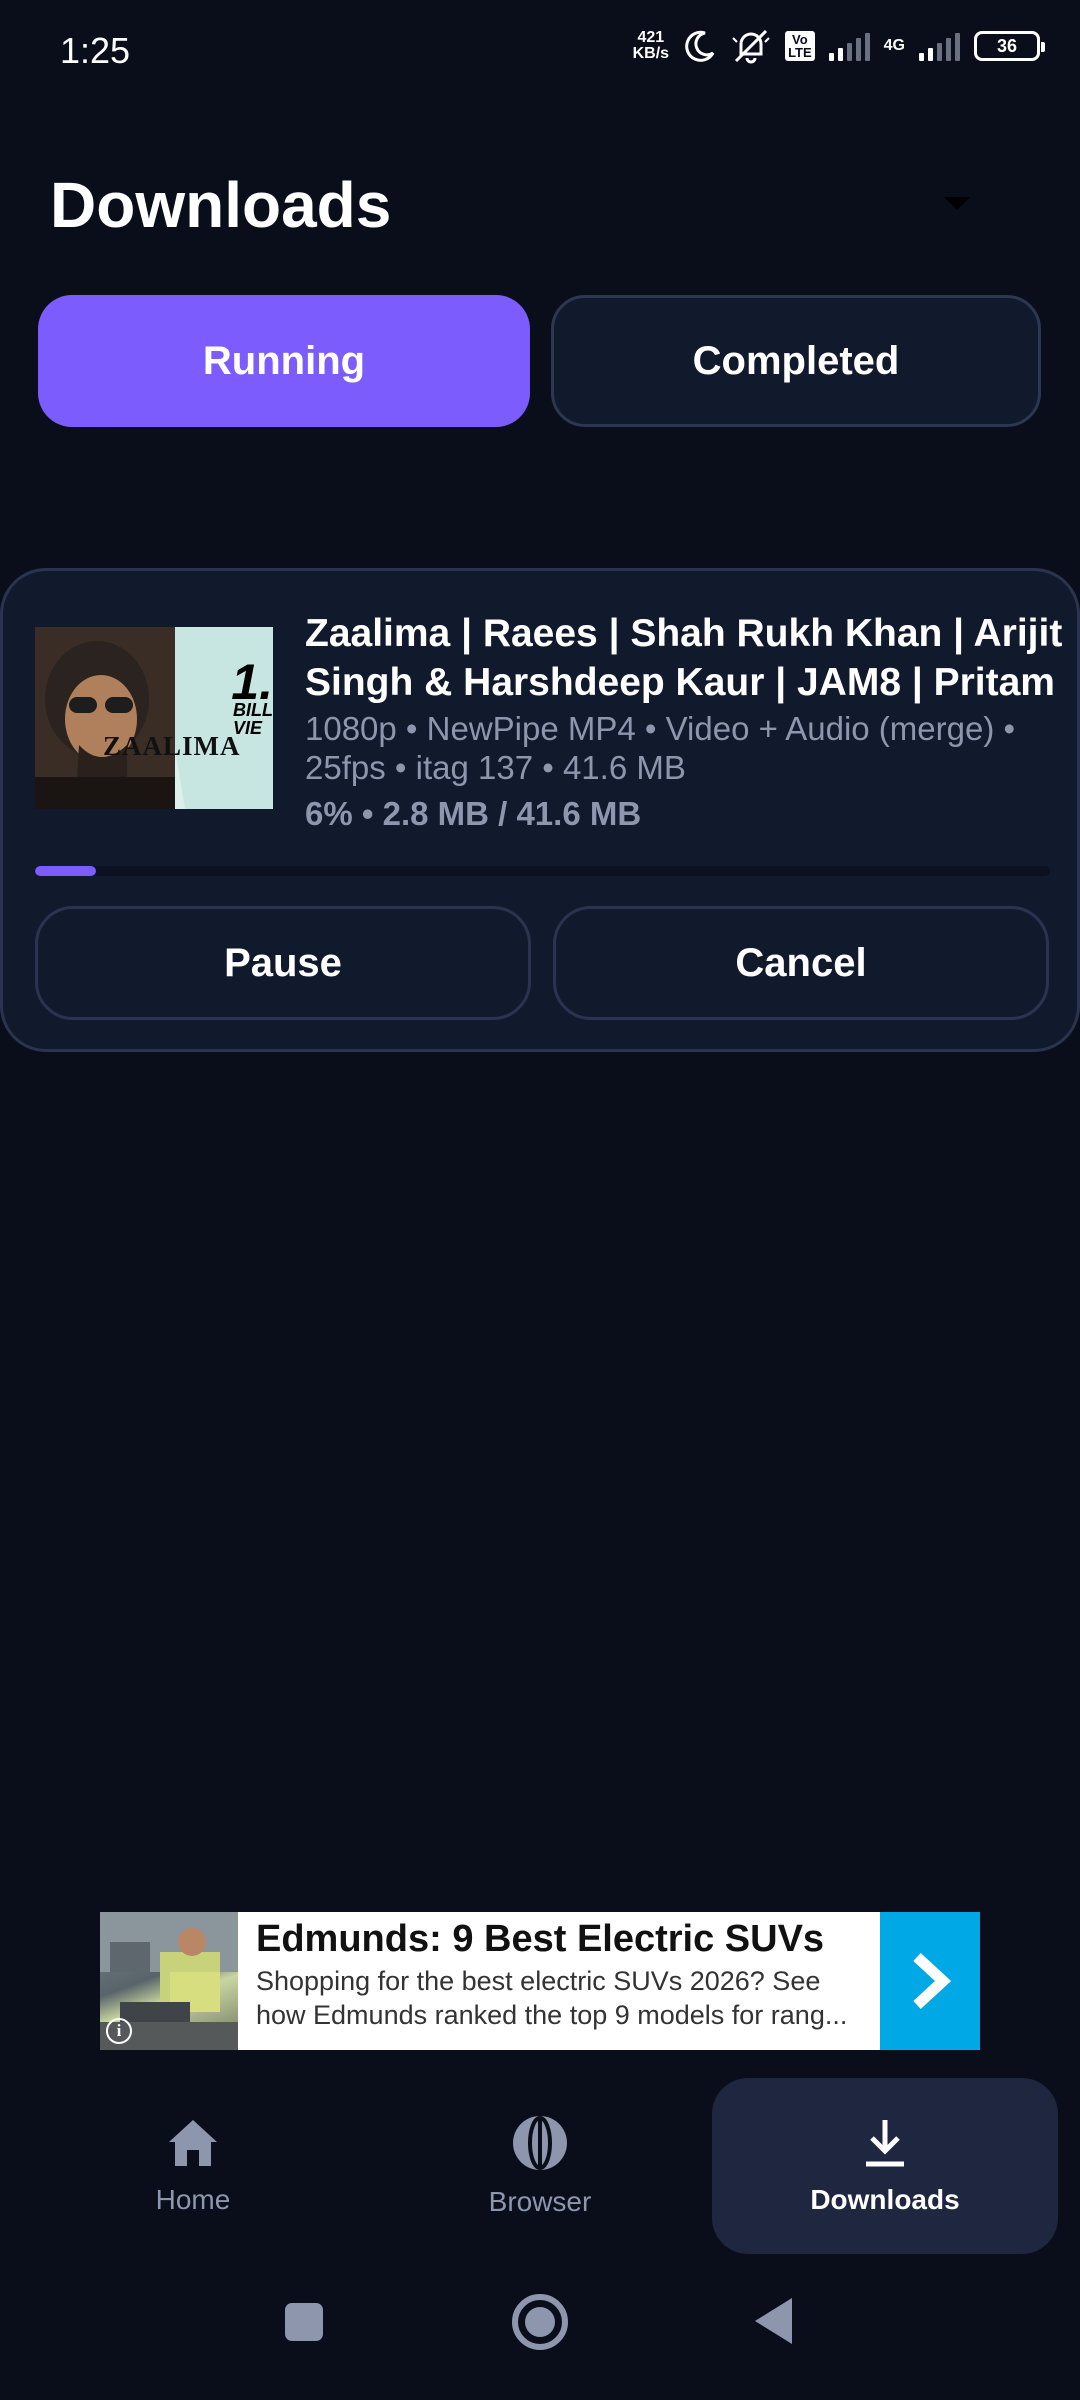 The image size is (1080, 2400). I want to click on home-icon, so click(193, 2143).